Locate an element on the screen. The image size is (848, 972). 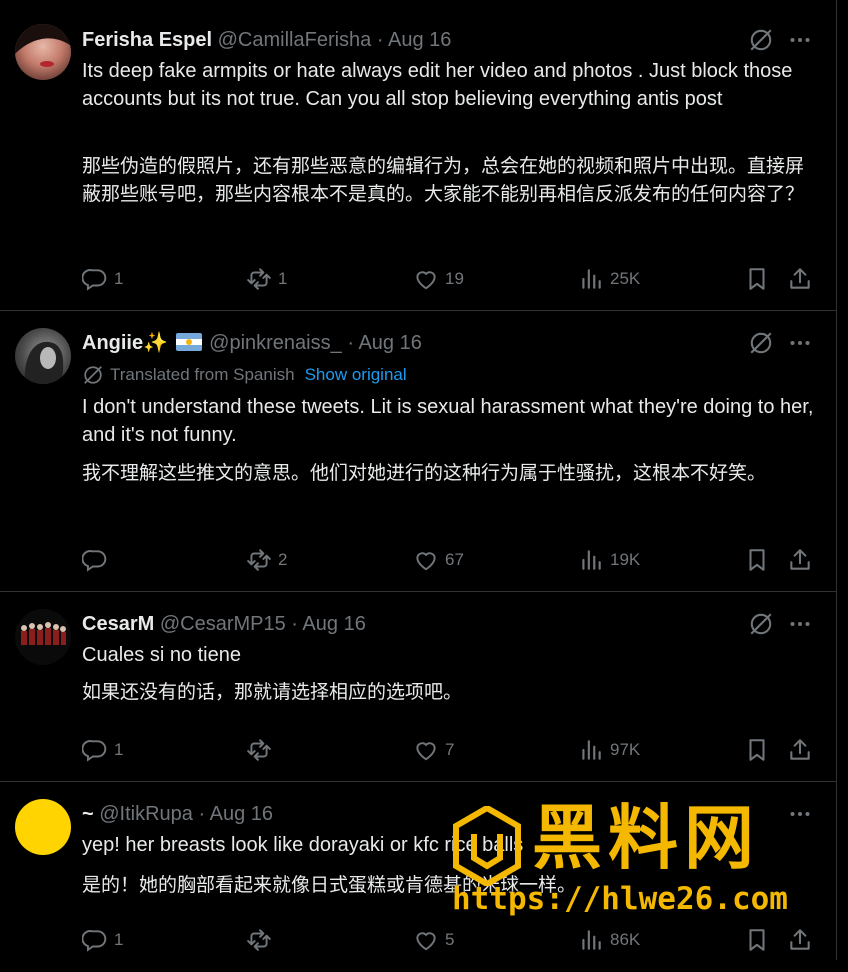
tweet-header: CesarM @CesarMP15 · Aug 16 is located at coordinates (224, 624).